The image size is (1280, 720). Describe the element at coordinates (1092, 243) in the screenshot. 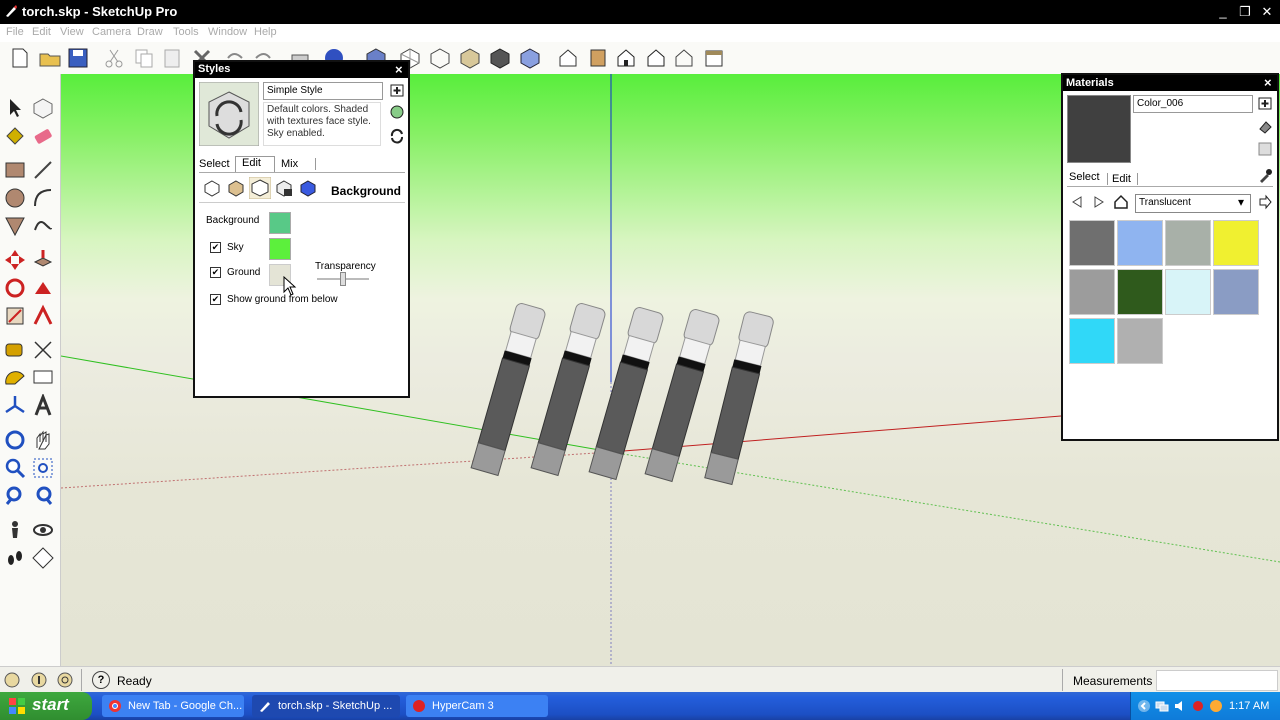

I see `material-swatch-translucent-glass-block` at that location.